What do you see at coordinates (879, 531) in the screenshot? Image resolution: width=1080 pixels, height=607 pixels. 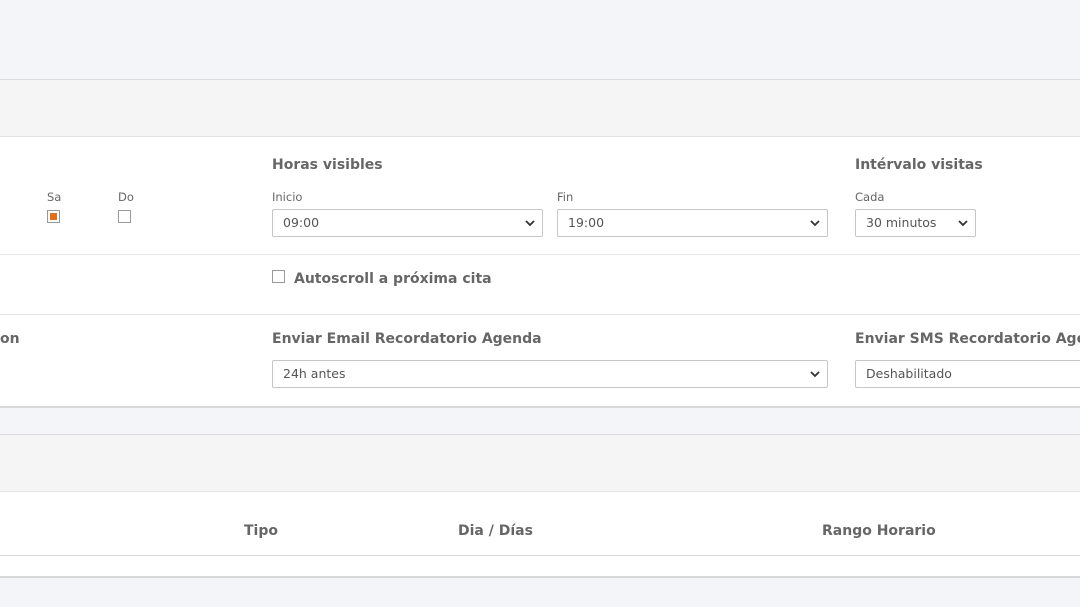 I see `column-header-rango-horario: Rango Horario` at bounding box center [879, 531].